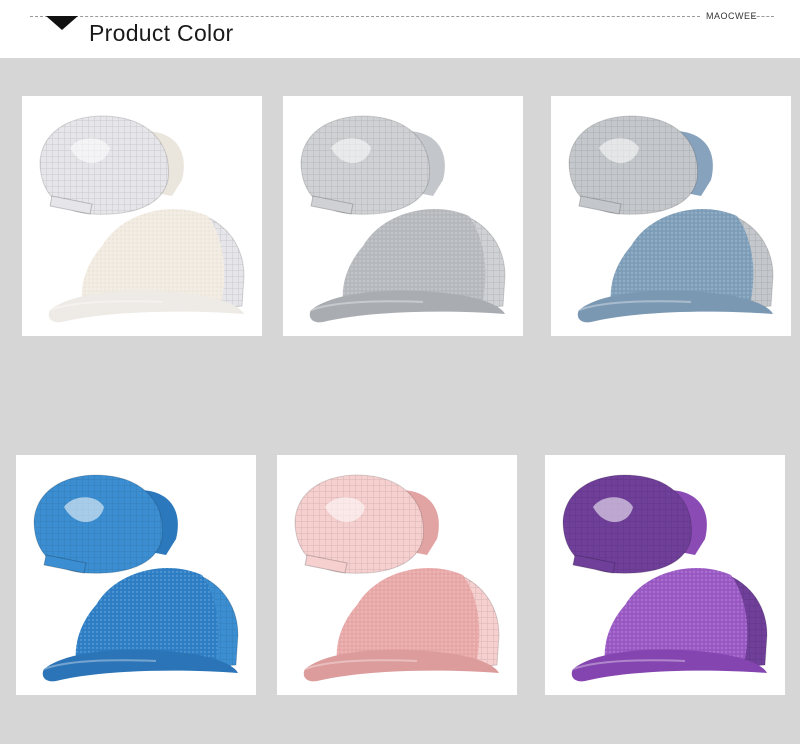 Image resolution: width=800 pixels, height=744 pixels. I want to click on brand-label: MAOCWEE, so click(732, 16).